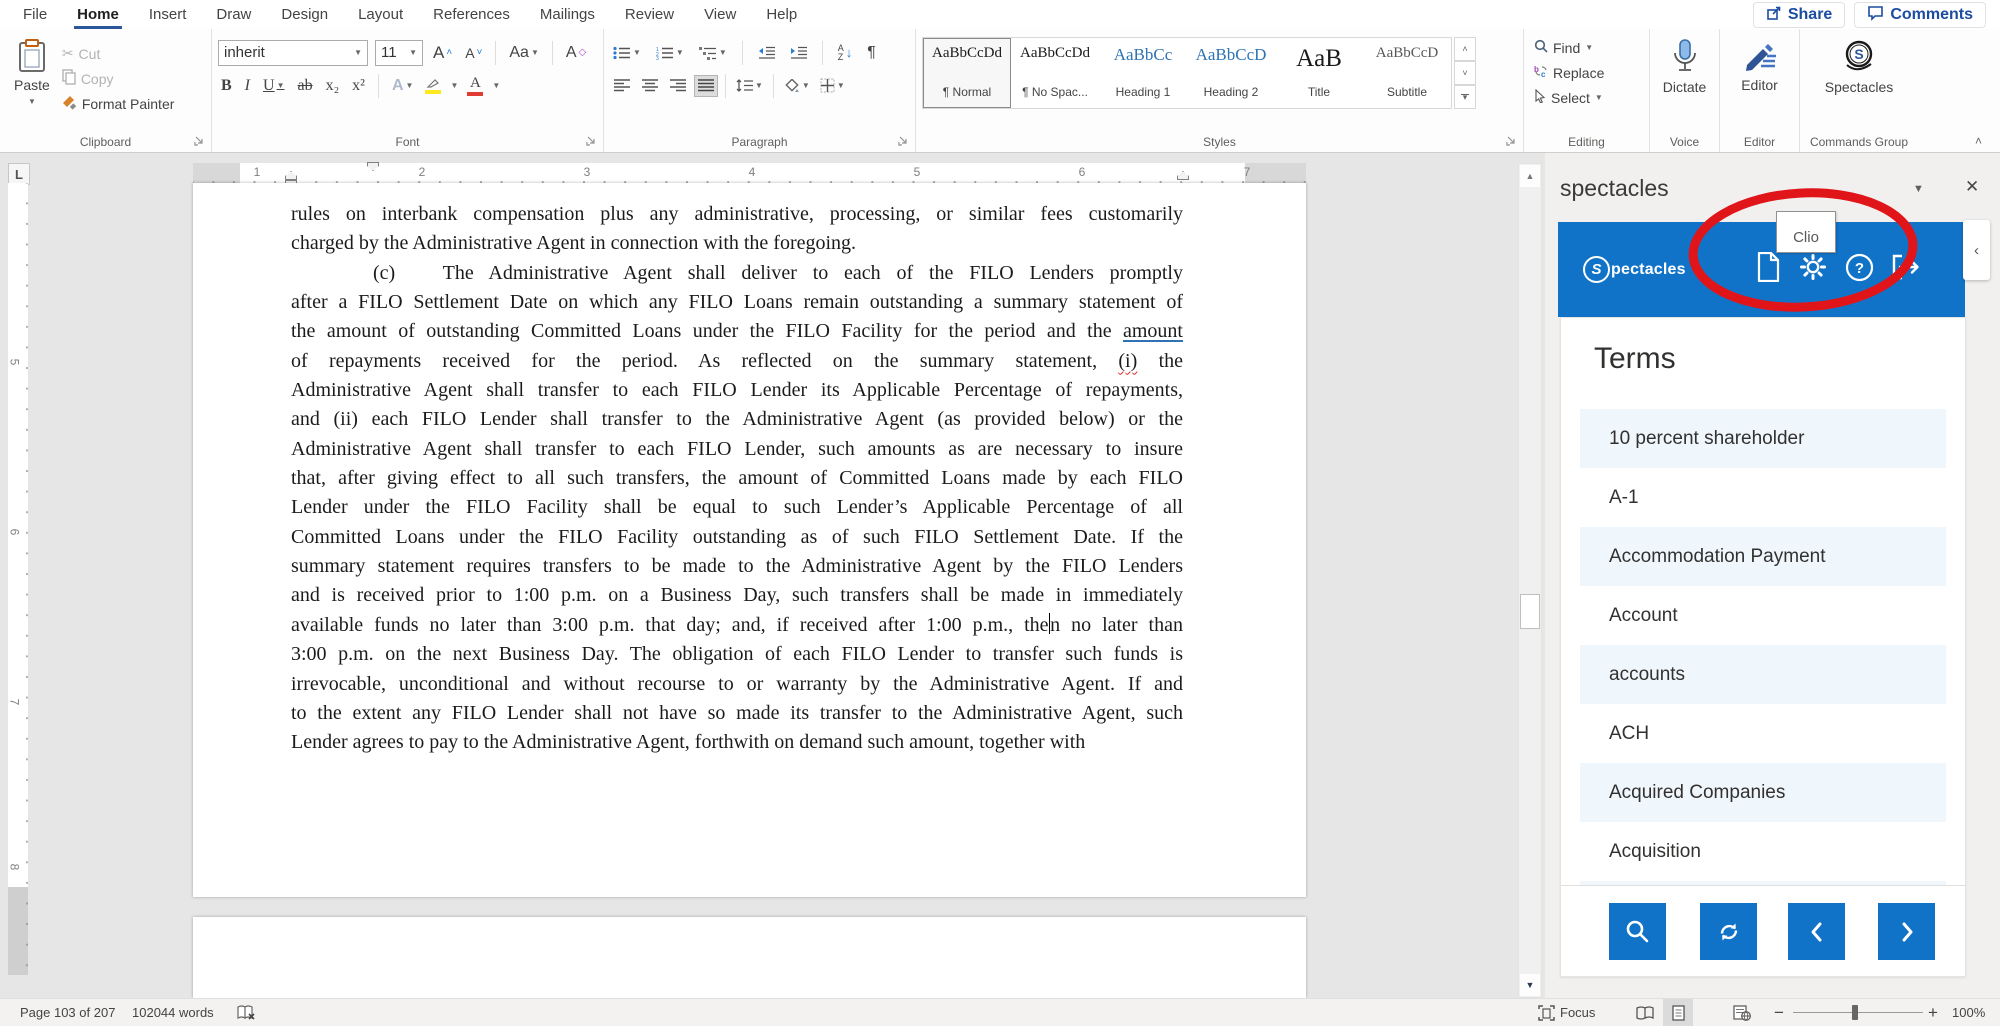 The width and height of the screenshot is (2000, 1026). I want to click on tab-home: Home, so click(98, 14).